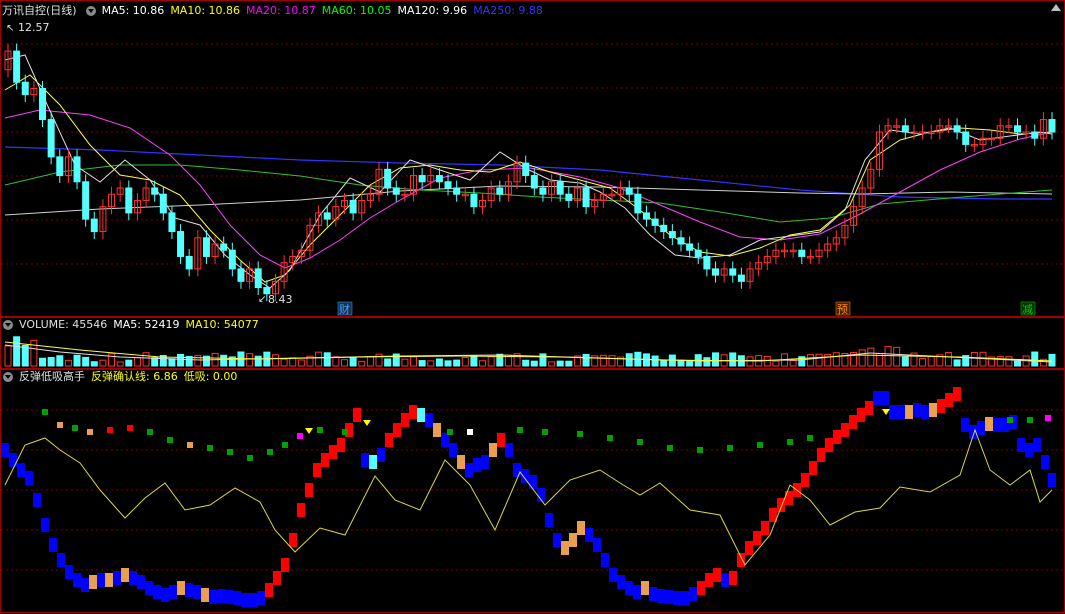 This screenshot has height=614, width=1065. Describe the element at coordinates (133, 10) in the screenshot. I see `ma5-label: MA5: 10.86` at that location.